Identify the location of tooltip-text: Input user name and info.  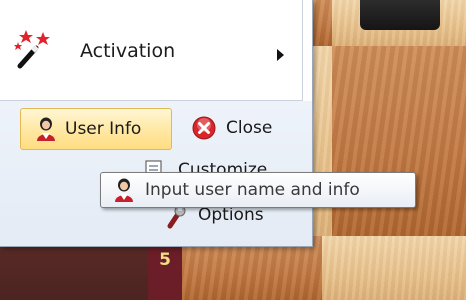
(252, 190).